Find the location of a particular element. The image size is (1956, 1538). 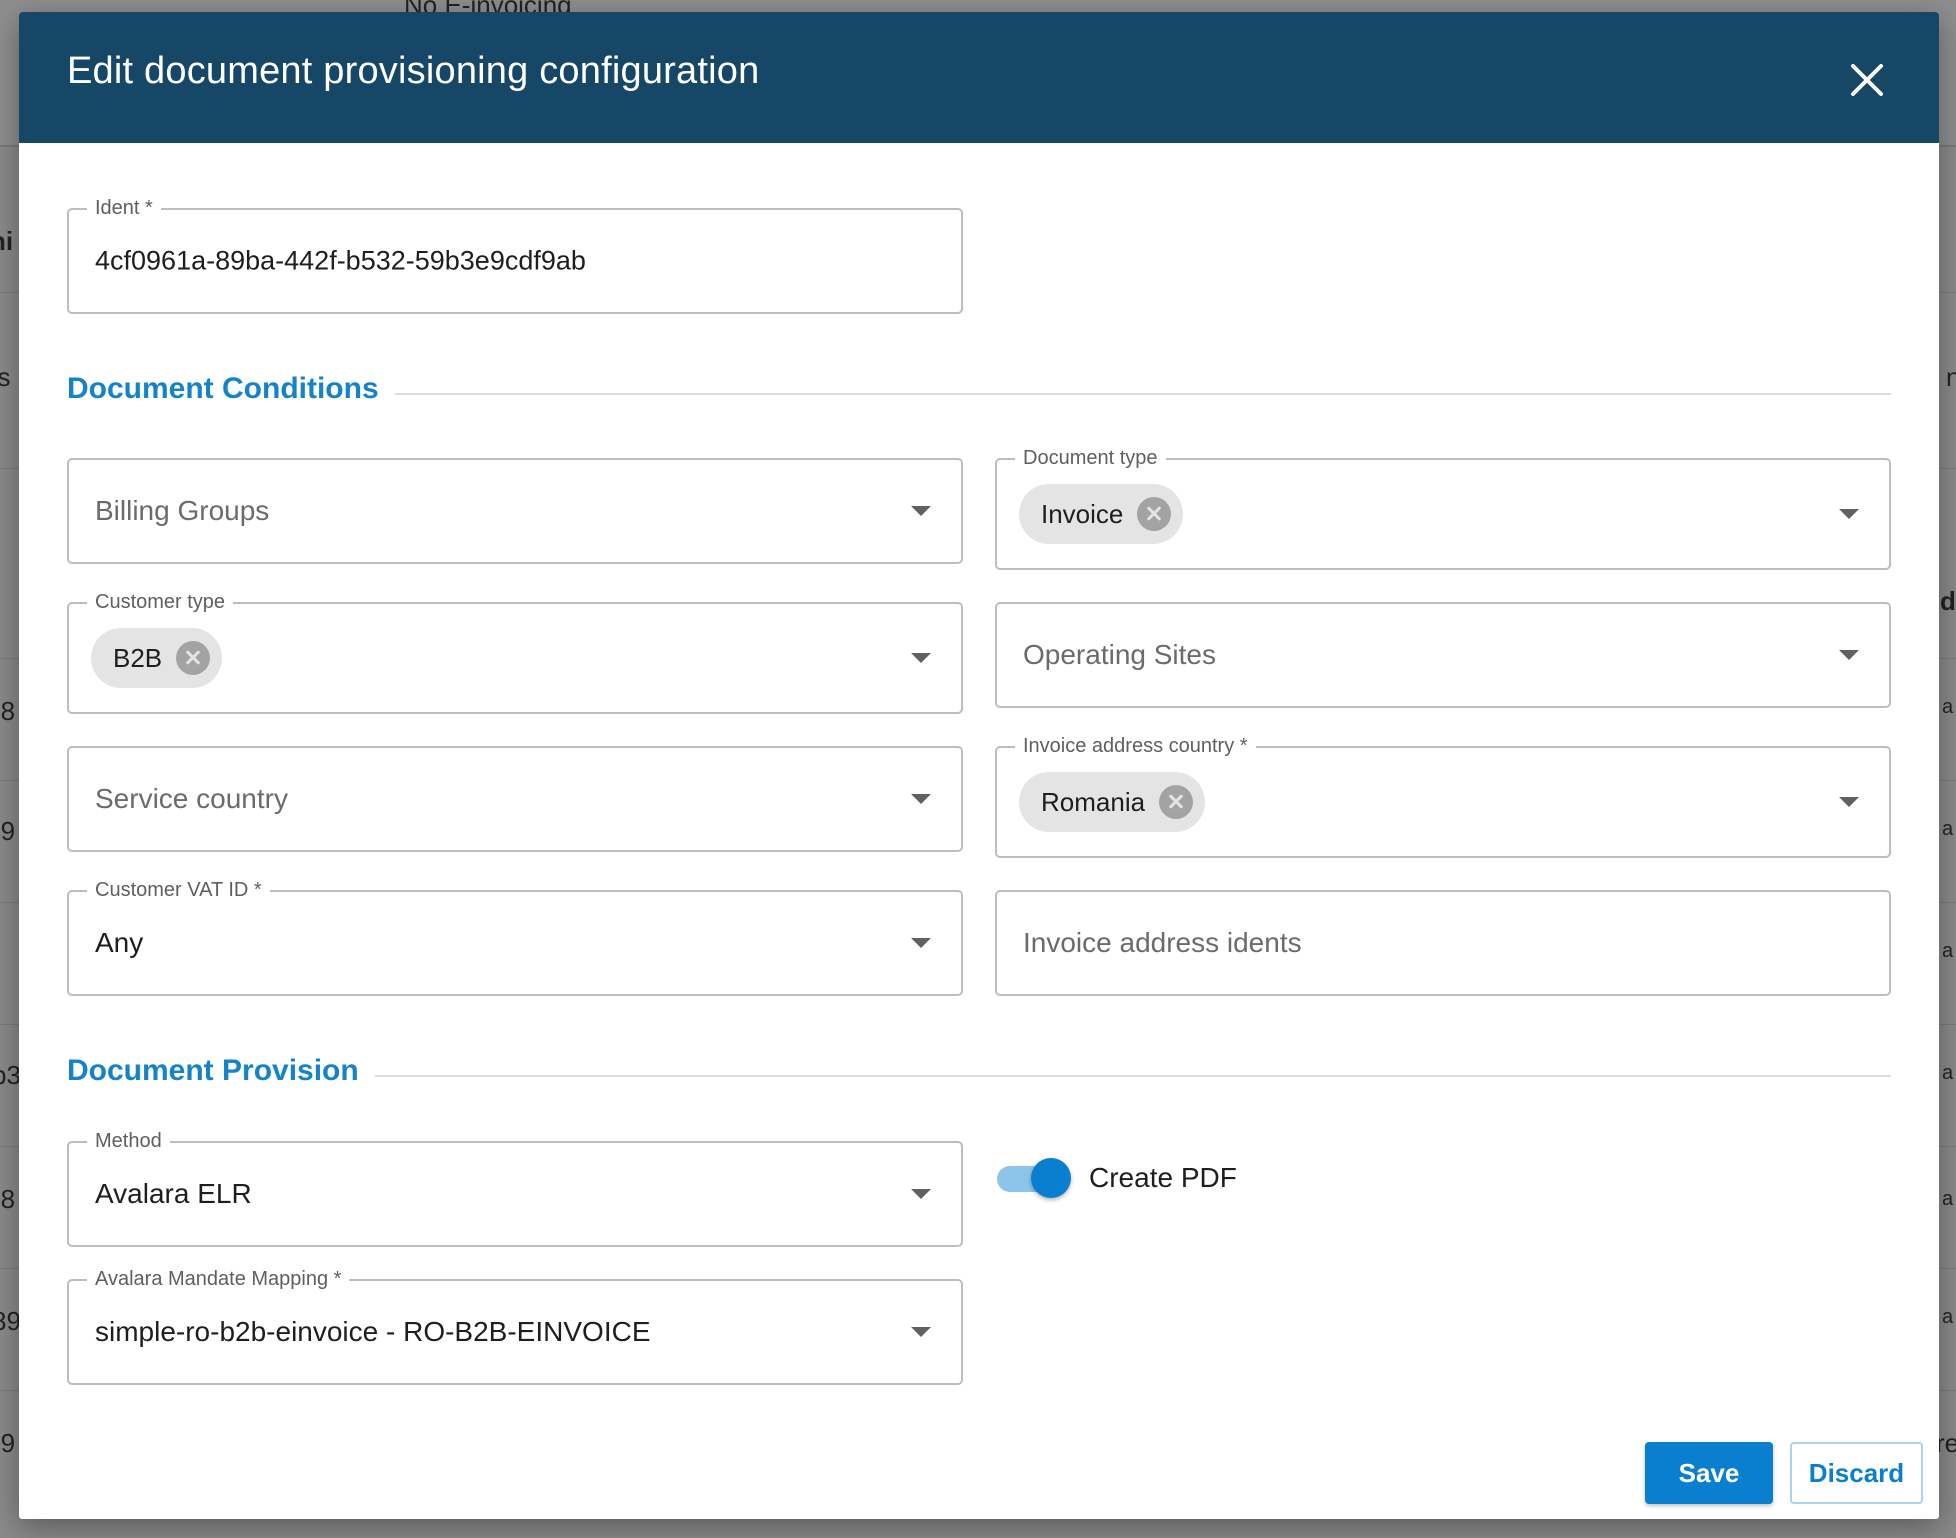

background-fragment: d is located at coordinates (1948, 601).